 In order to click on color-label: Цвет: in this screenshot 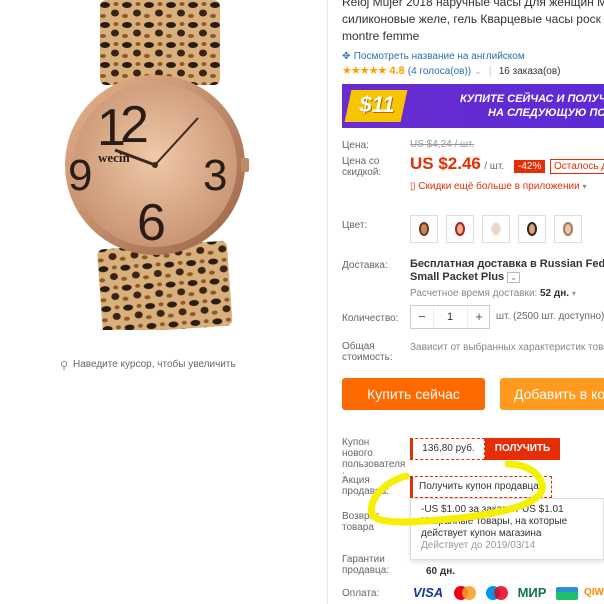, I will do `click(355, 225)`.